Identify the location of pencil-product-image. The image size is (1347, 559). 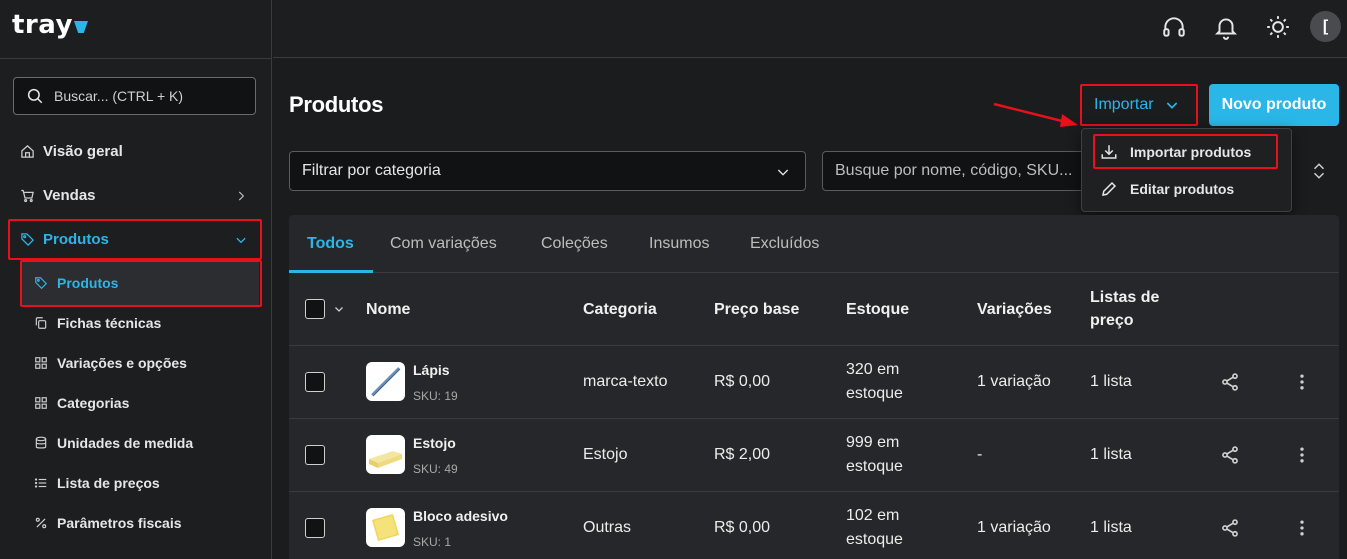
(386, 382).